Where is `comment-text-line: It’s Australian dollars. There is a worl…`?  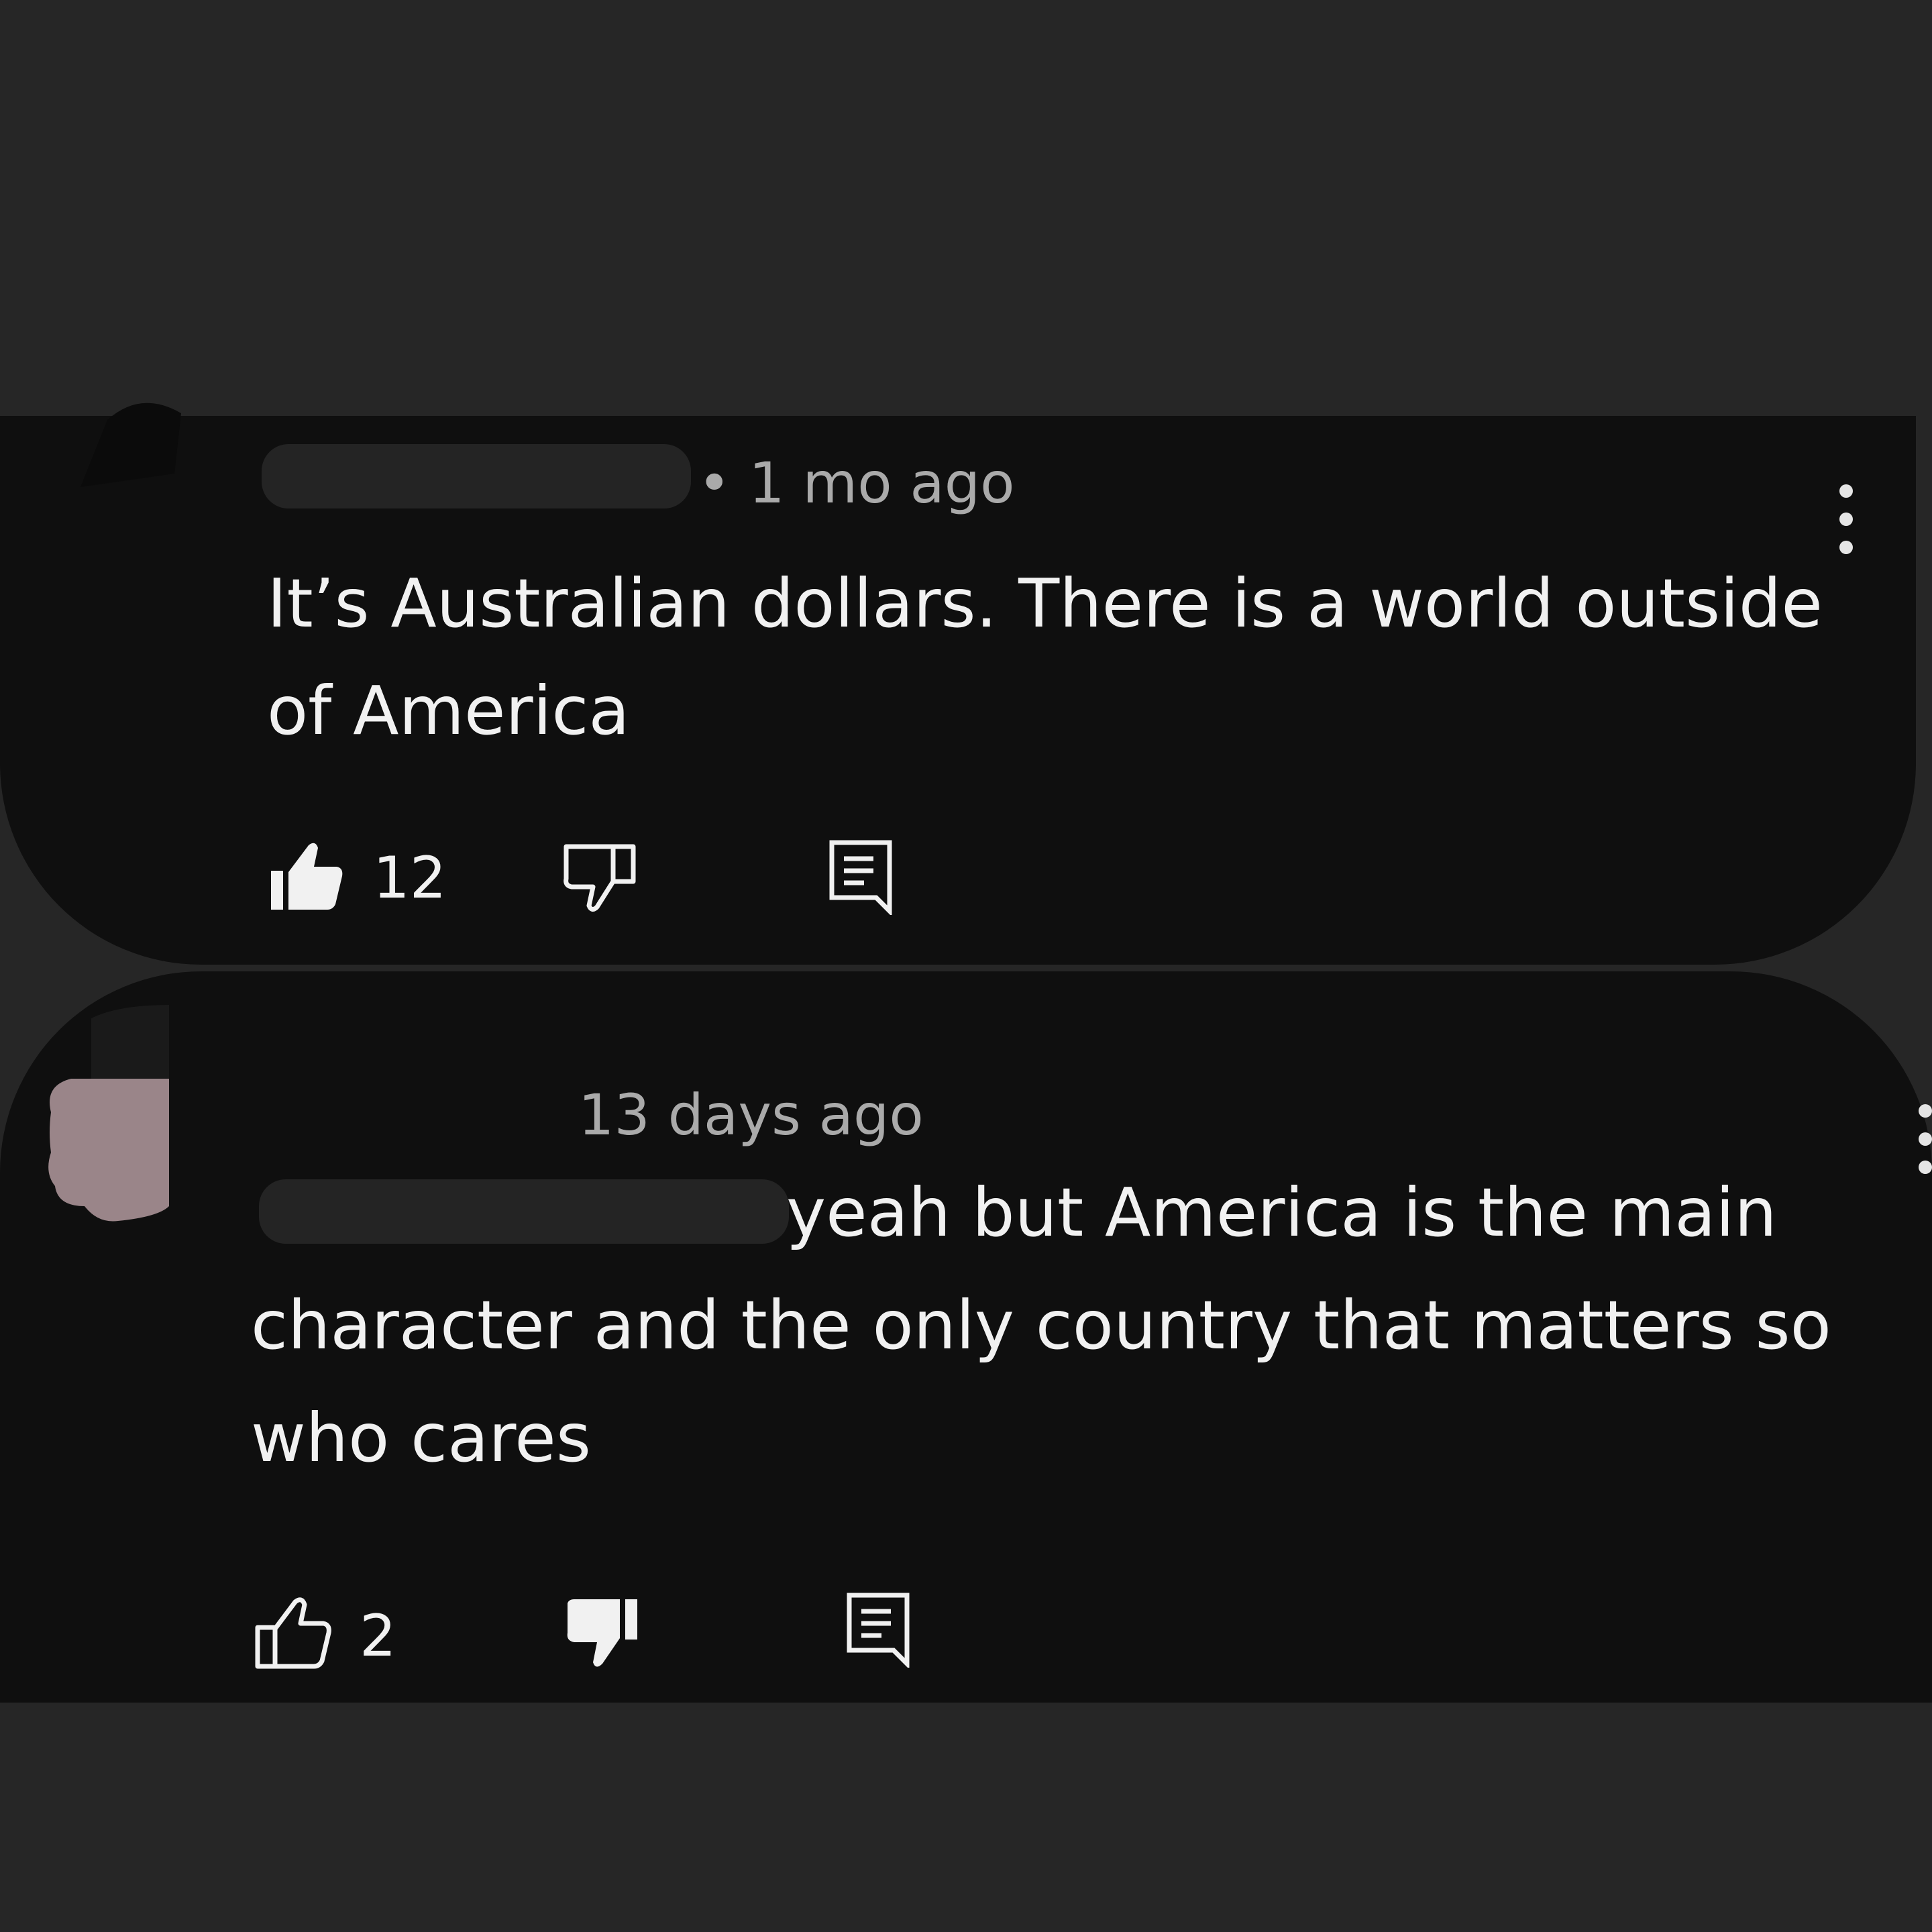 comment-text-line: It’s Australian dollars. There is a worl… is located at coordinates (1045, 603).